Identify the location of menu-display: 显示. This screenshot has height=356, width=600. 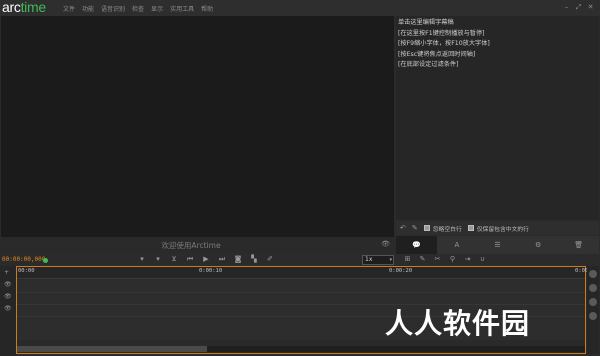
(157, 8).